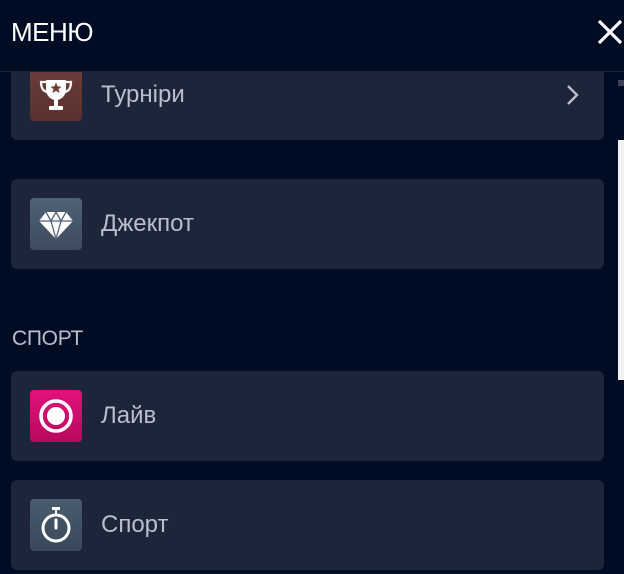 Image resolution: width=624 pixels, height=574 pixels. I want to click on menu-header: МЕНЮ, so click(312, 36).